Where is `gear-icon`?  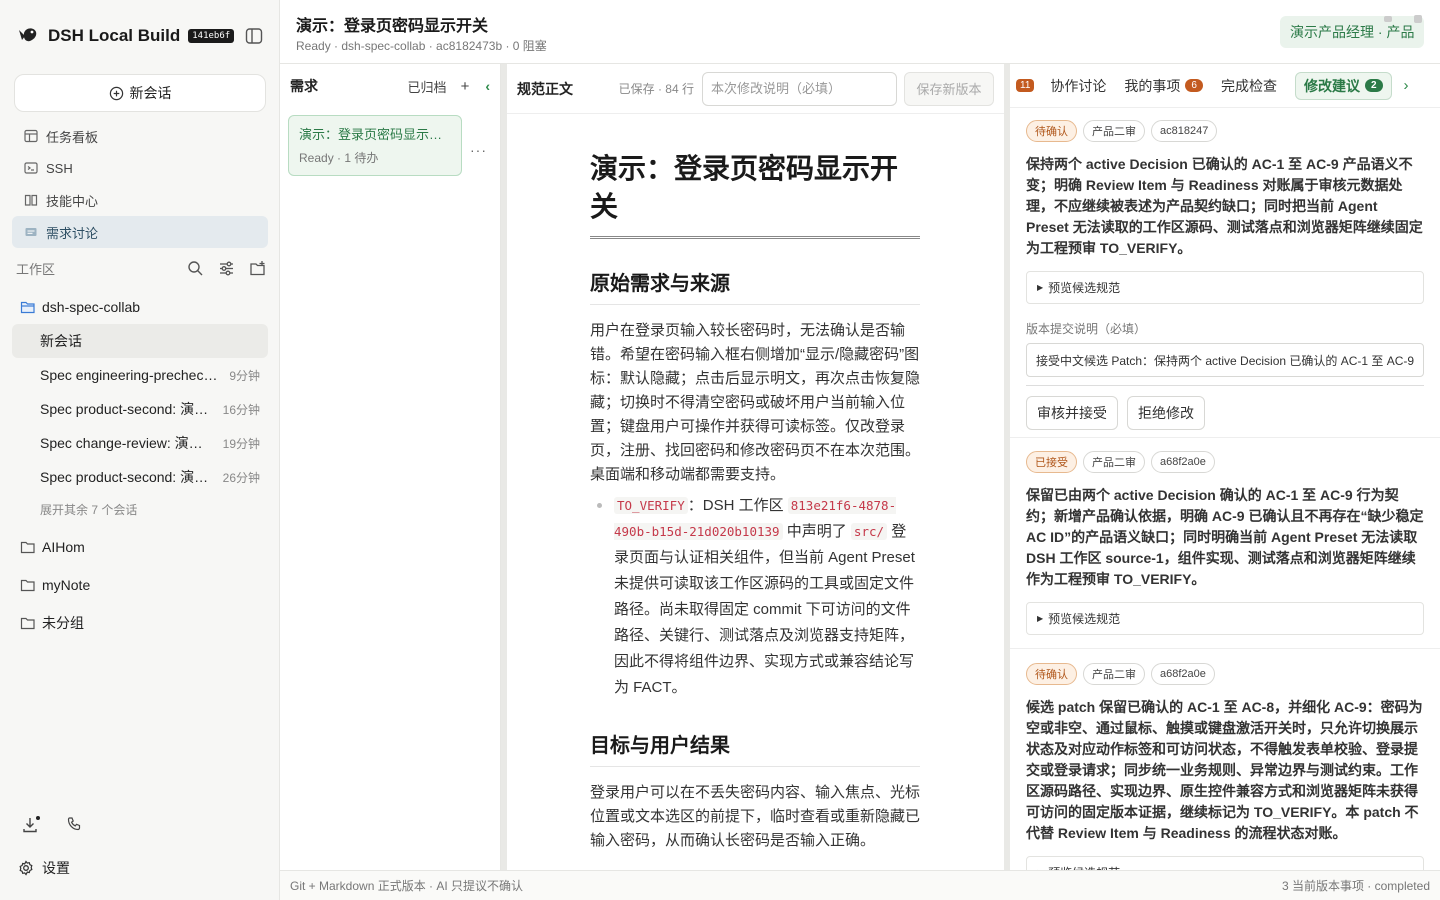 gear-icon is located at coordinates (26, 868).